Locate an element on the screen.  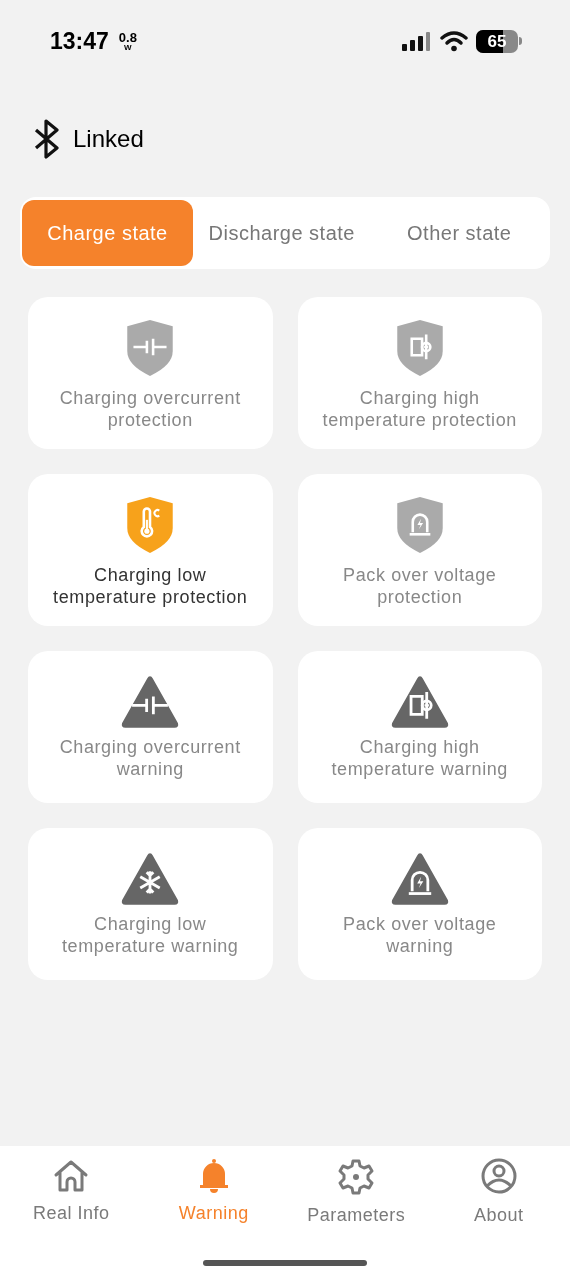
connection-status: Linked is located at coordinates (108, 139).